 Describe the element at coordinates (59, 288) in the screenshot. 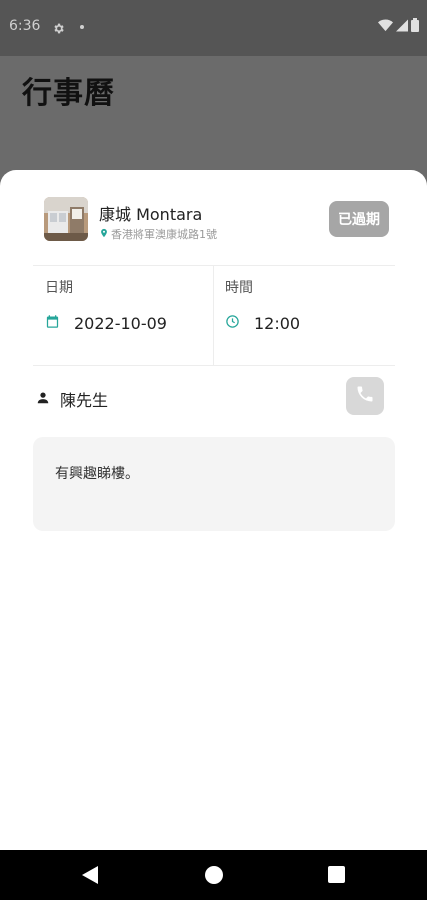

I see `date-label: 日期` at that location.